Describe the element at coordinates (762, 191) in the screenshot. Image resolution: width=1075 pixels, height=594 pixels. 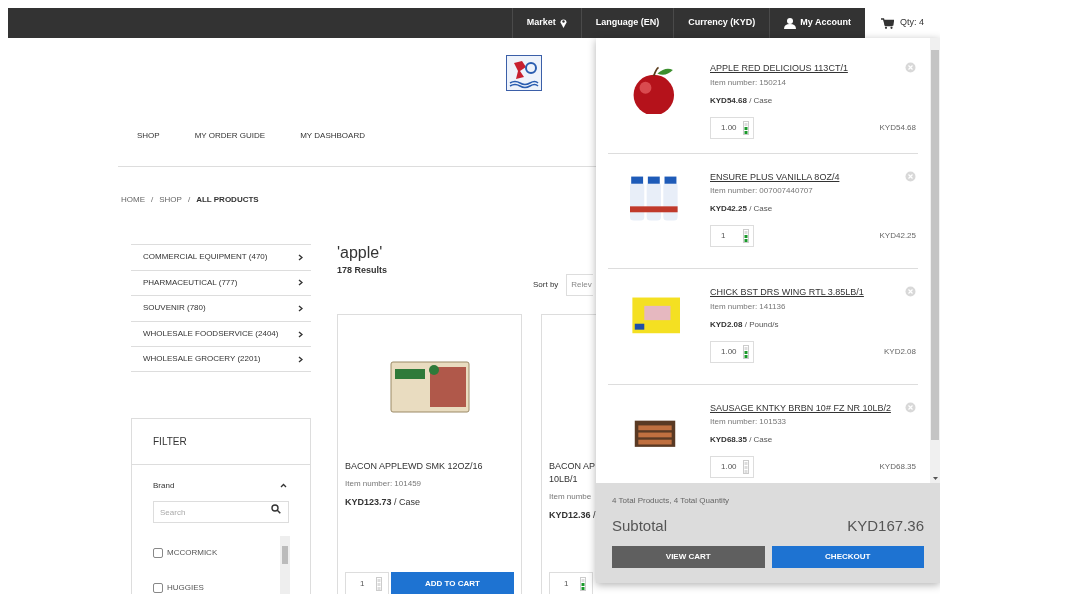
I see `item-number: Item number: 007007440707` at that location.